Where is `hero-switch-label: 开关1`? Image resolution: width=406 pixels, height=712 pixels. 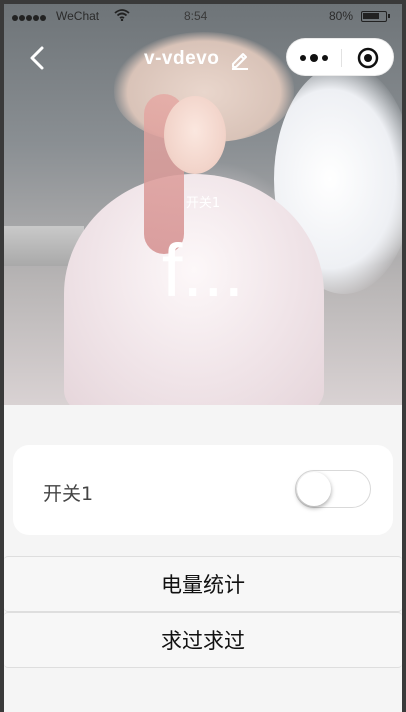
hero-switch-label: 开关1 is located at coordinates (203, 203).